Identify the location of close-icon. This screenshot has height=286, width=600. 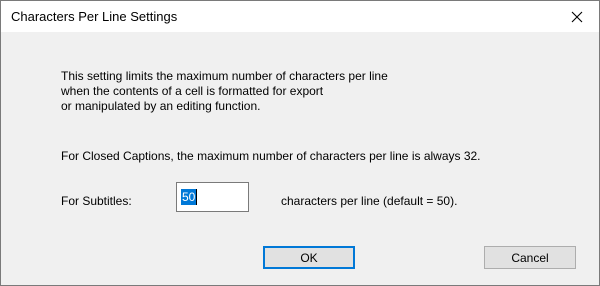
(577, 17).